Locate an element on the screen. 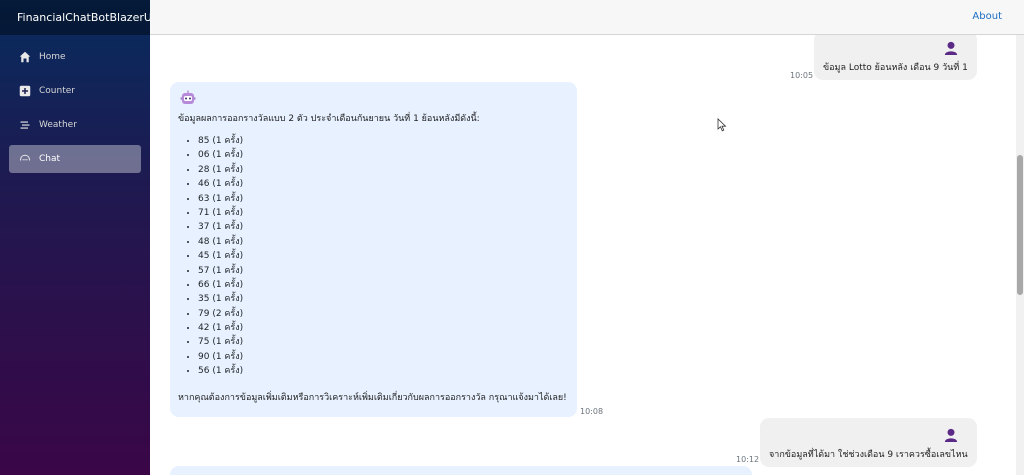 The height and width of the screenshot is (475, 1024). vertical-scrollbar is located at coordinates (1020, 255).